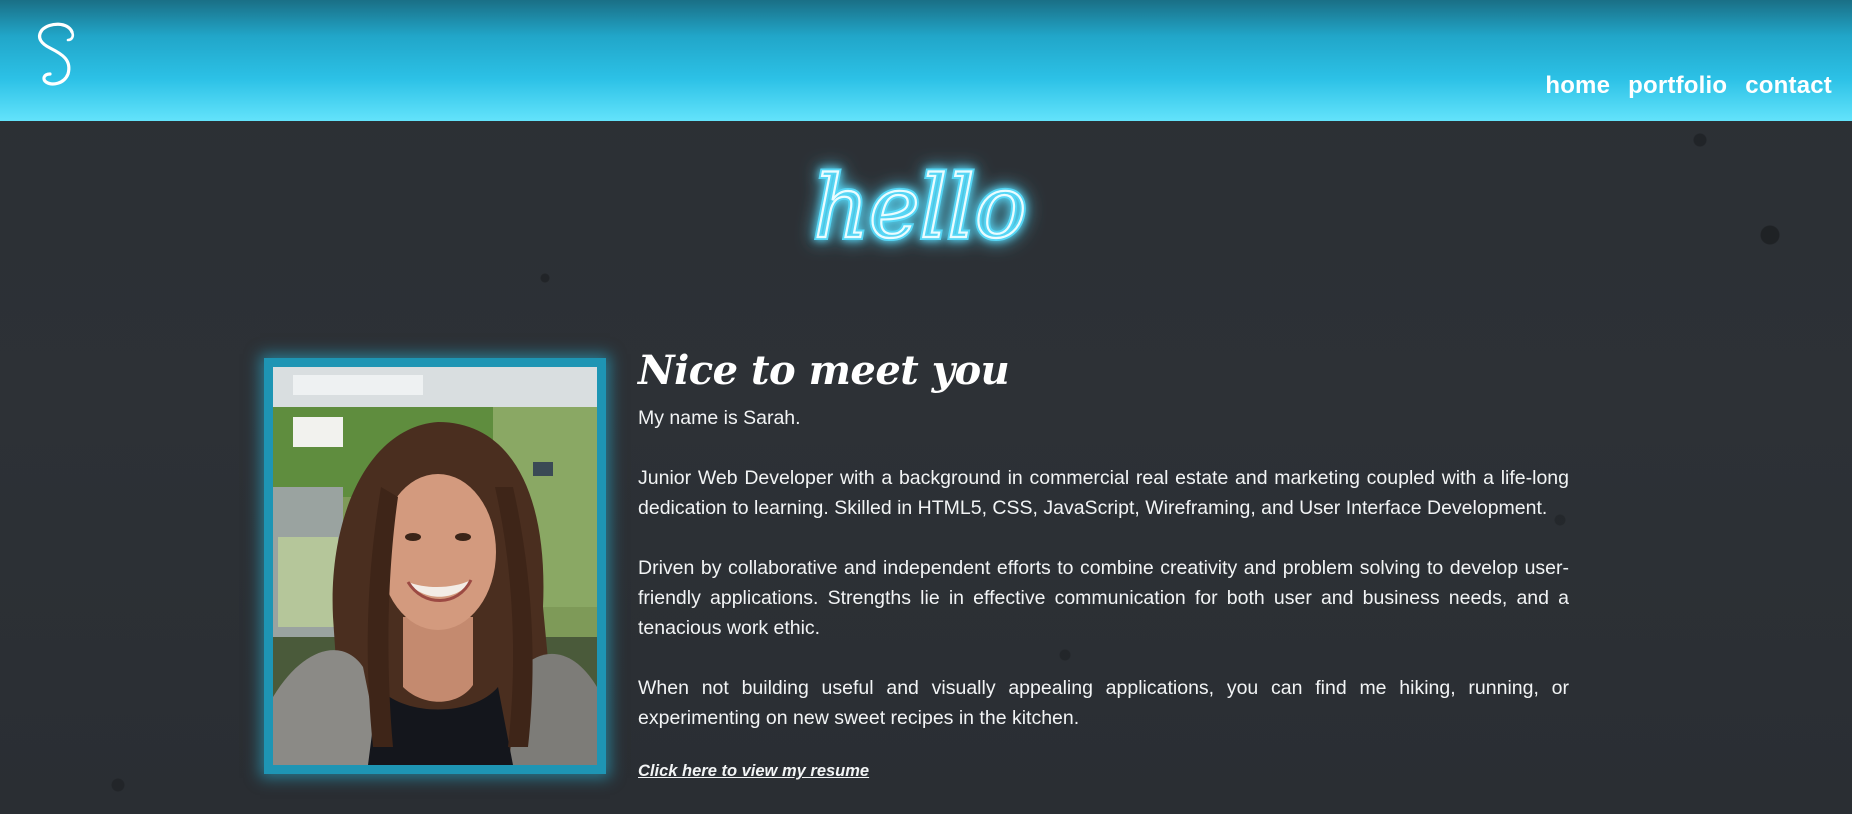  Describe the element at coordinates (824, 370) in the screenshot. I see `about-title: Nice to meet you` at that location.